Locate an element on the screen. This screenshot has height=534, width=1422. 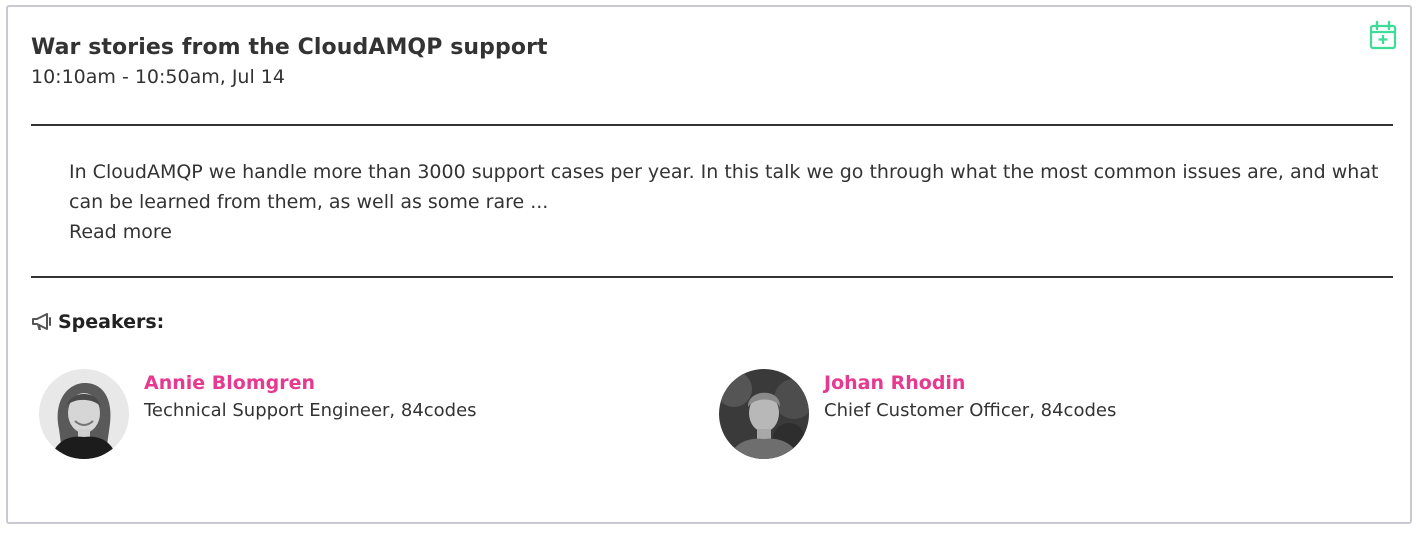
speaker-role: Technical Support Engineer, 84codes is located at coordinates (310, 410).